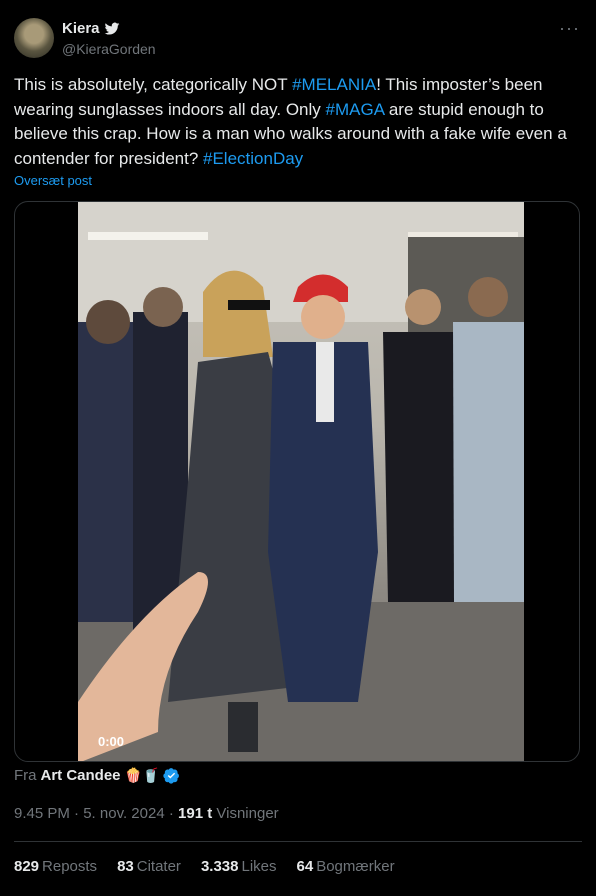  Describe the element at coordinates (34, 38) in the screenshot. I see `avatar` at that location.